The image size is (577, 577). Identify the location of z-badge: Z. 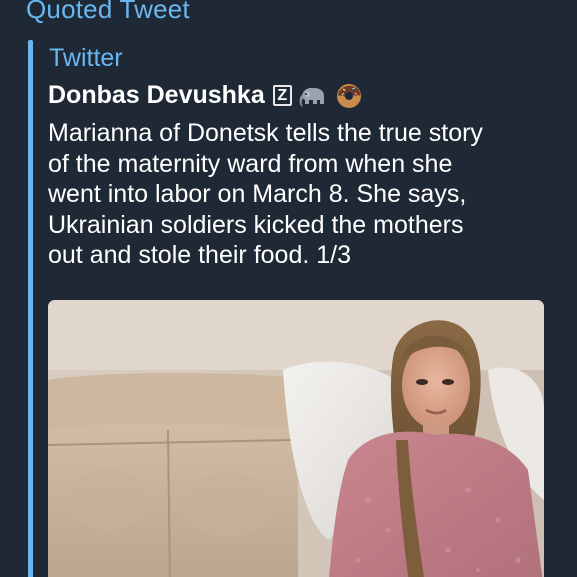
(282, 95).